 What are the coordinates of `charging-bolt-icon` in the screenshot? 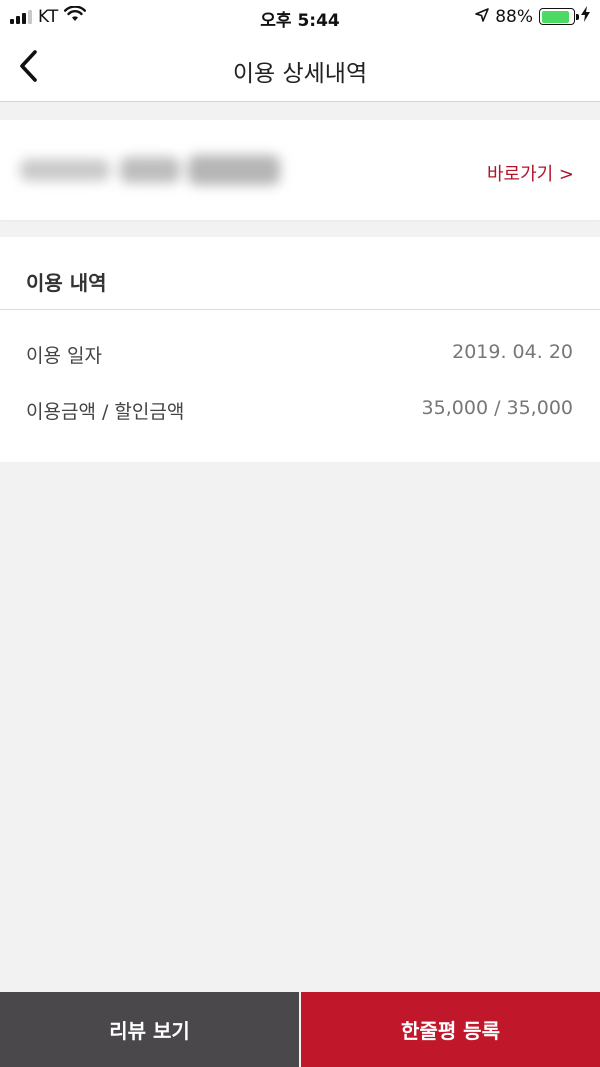 It's located at (585, 16).